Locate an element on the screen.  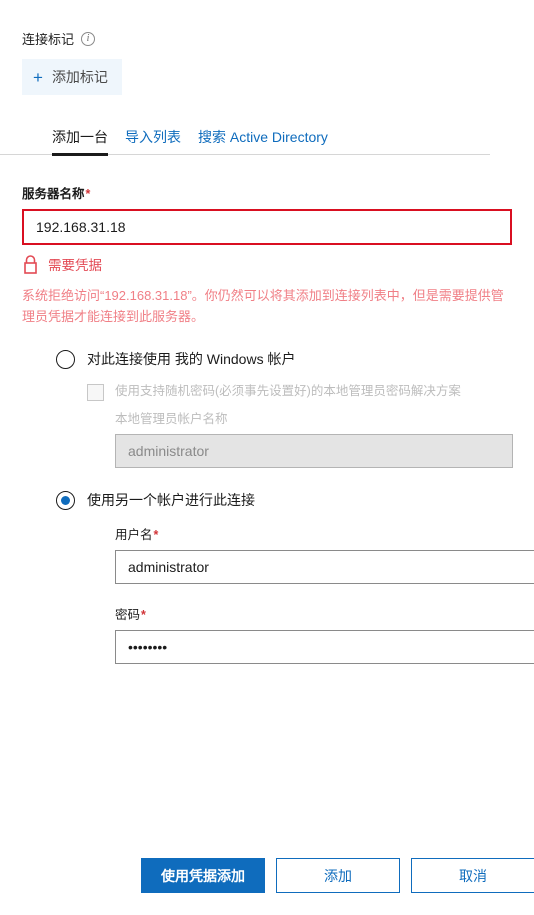
tab-search-active-directory: 搜索 Active Directory is located at coordinates (263, 141).